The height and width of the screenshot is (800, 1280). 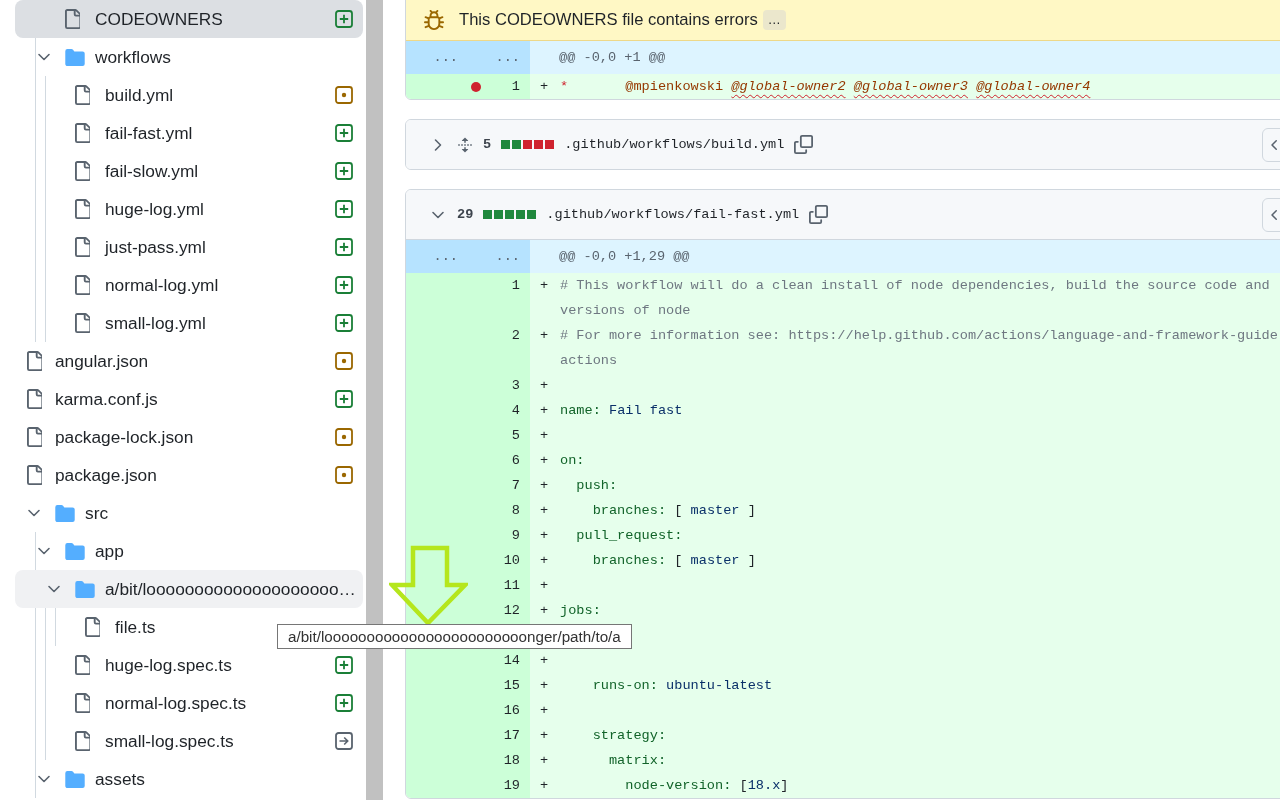 I want to click on arrow-square-icon, so click(x=344, y=741).